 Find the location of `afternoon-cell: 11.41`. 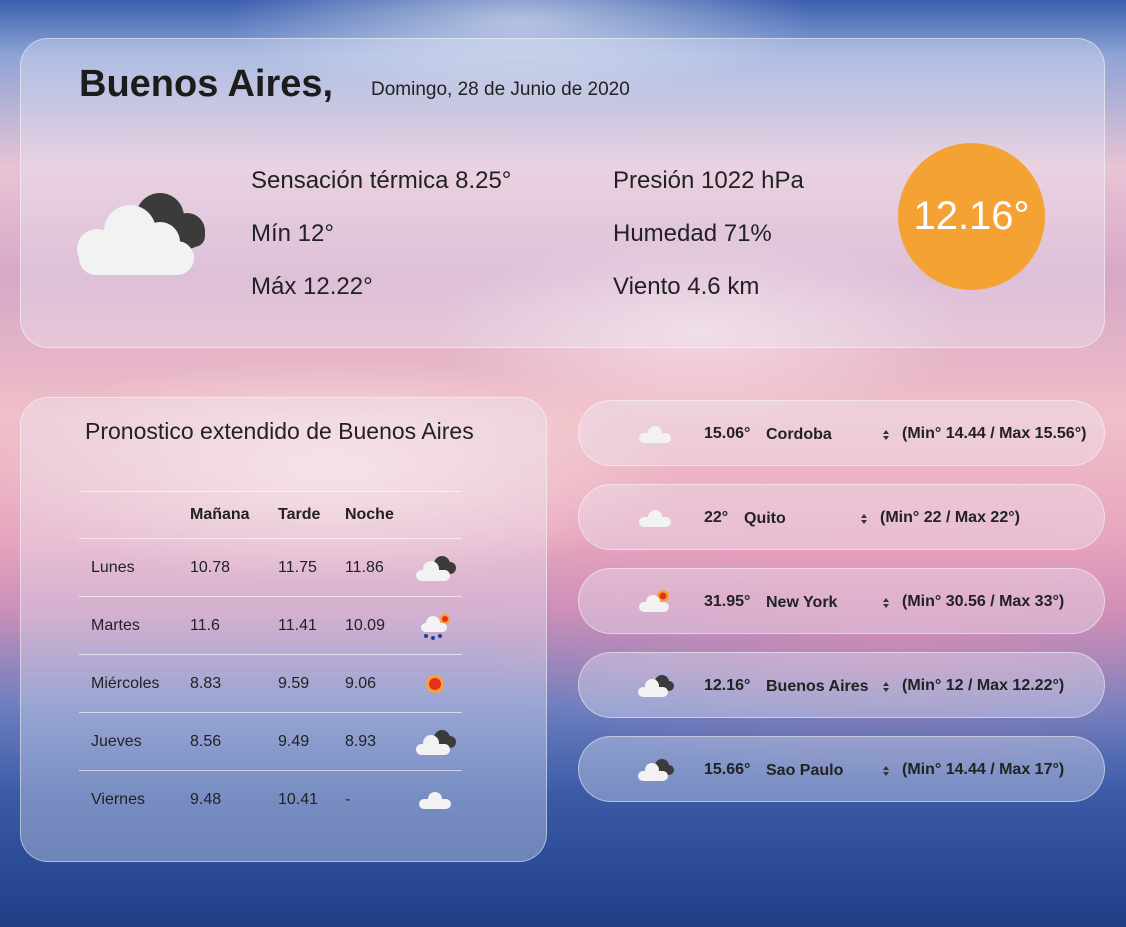

afternoon-cell: 11.41 is located at coordinates (299, 625).